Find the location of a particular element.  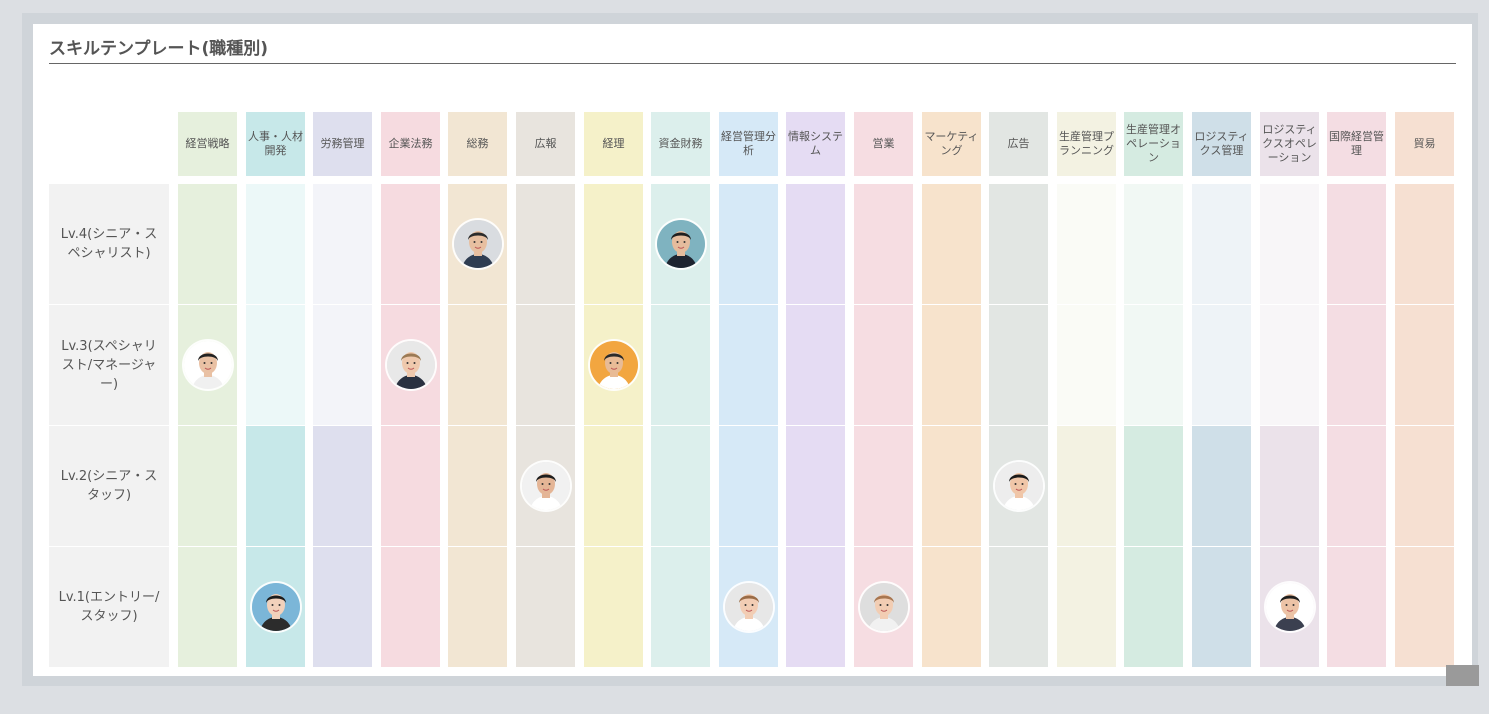

row-label-lv2: Lv.2(シニア・スタッフ) is located at coordinates (109, 486).